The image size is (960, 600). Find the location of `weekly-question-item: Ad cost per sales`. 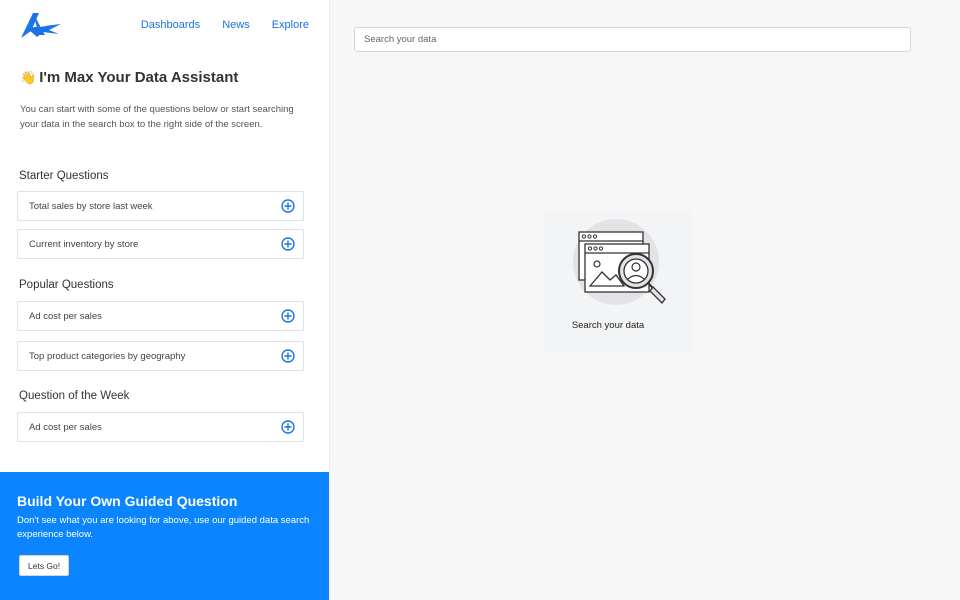

weekly-question-item: Ad cost per sales is located at coordinates (160, 427).